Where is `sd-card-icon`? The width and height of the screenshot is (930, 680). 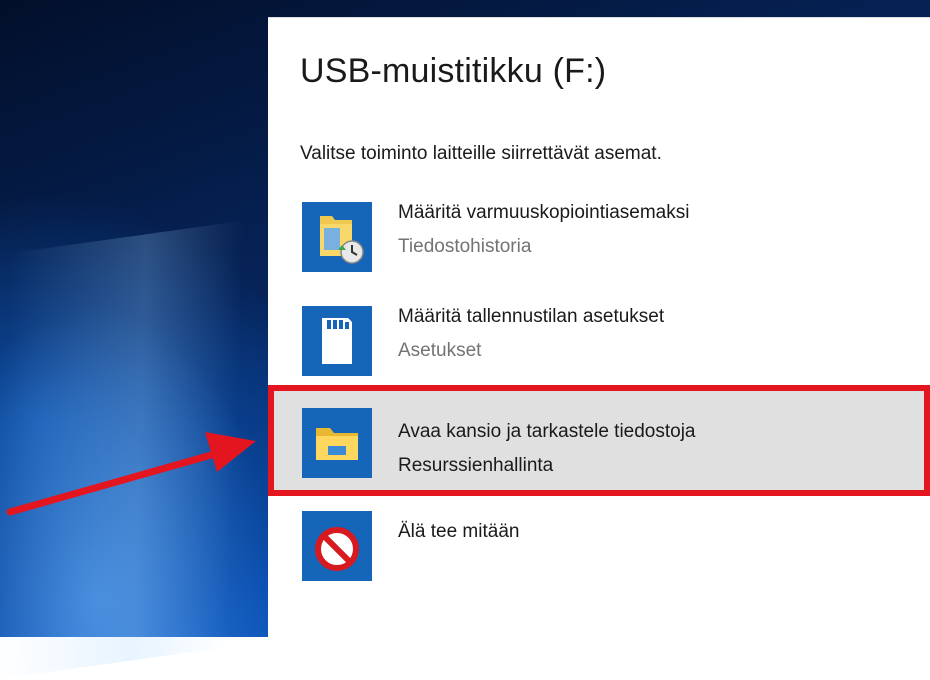 sd-card-icon is located at coordinates (337, 341).